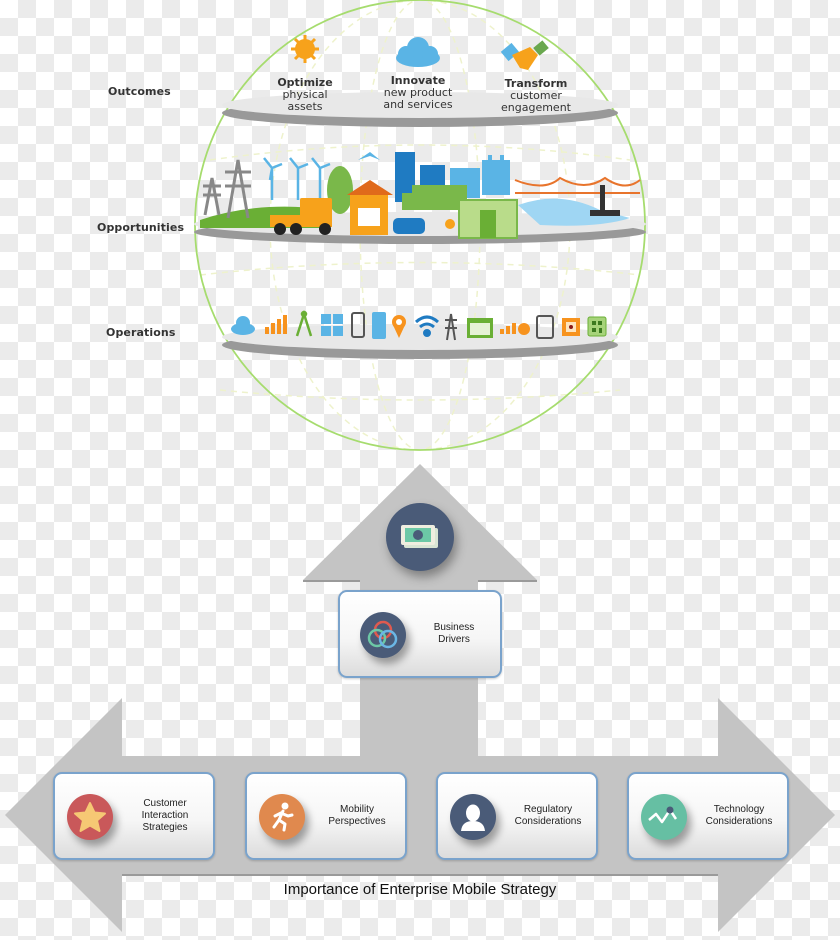 The width and height of the screenshot is (840, 940). What do you see at coordinates (141, 332) in the screenshot?
I see `layer-label-operations: Operations` at bounding box center [141, 332].